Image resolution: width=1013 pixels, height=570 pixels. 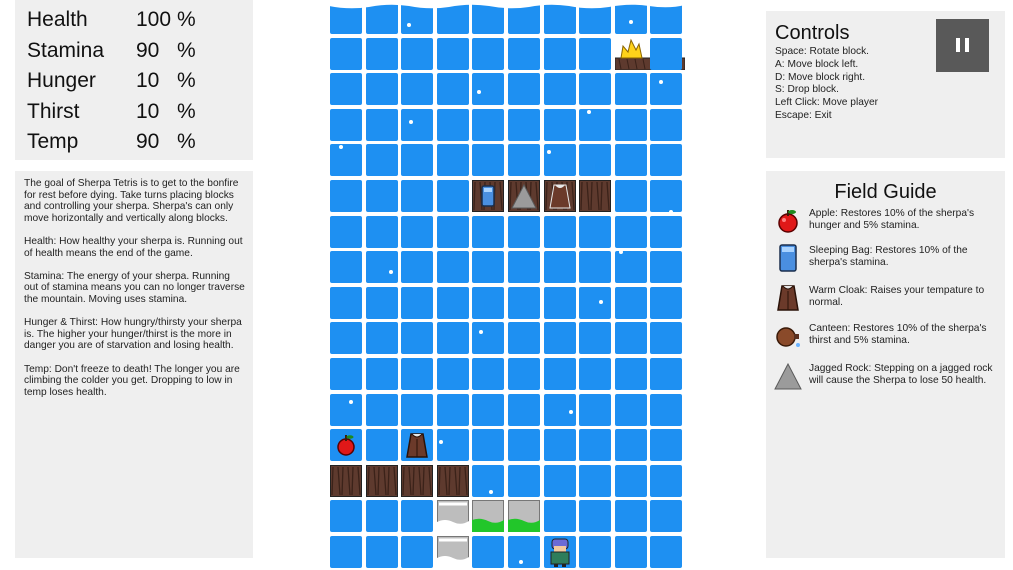 I want to click on warm-cloak-tile, so click(x=417, y=445).